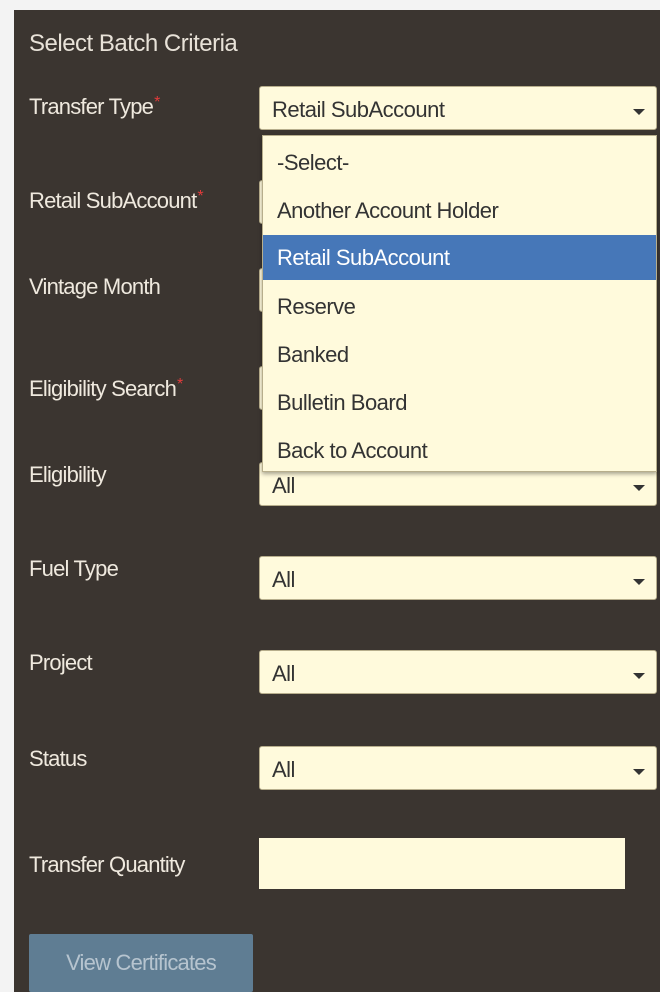  What do you see at coordinates (442, 863) in the screenshot?
I see `transfer-quantity-input` at bounding box center [442, 863].